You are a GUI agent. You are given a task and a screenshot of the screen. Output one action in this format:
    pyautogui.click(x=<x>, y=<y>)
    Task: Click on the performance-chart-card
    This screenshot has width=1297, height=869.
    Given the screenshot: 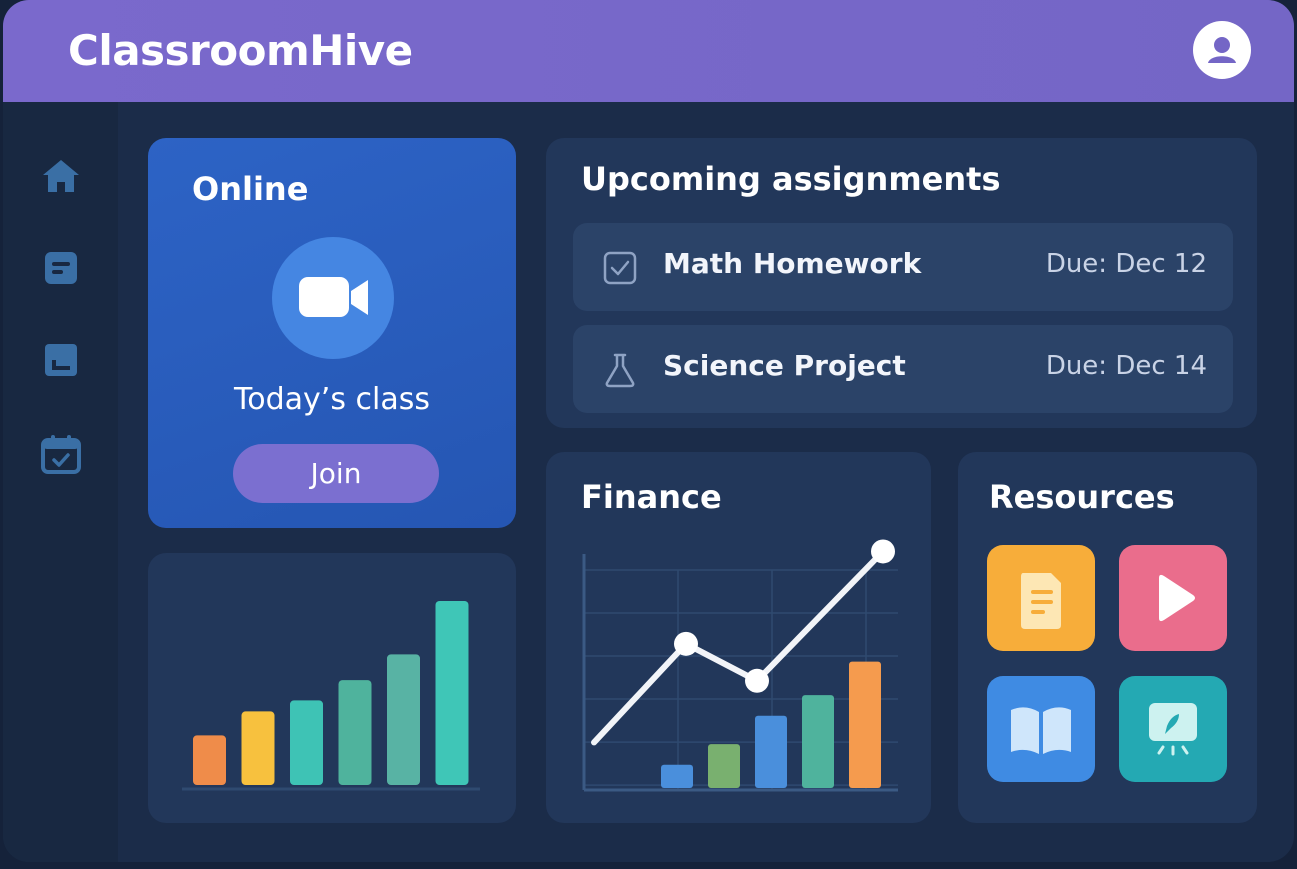 What is the action you would take?
    pyautogui.click(x=332, y=688)
    